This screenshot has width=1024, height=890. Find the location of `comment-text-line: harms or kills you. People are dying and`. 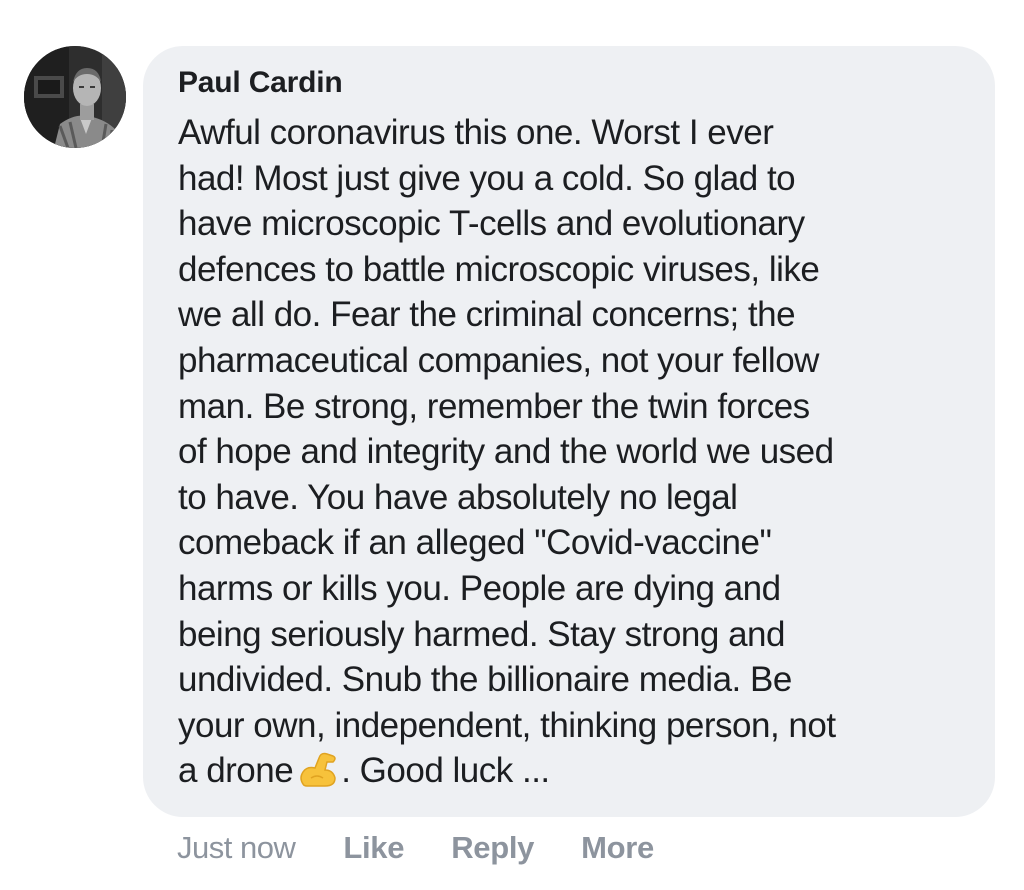

comment-text-line: harms or kills you. People are dying and is located at coordinates (479, 588).